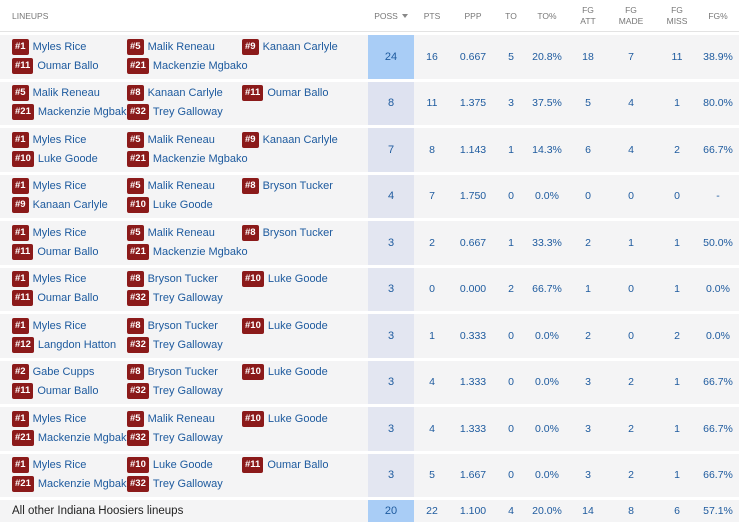 The width and height of the screenshot is (739, 522). Describe the element at coordinates (718, 196) in the screenshot. I see `stat-fg-pct: -` at that location.